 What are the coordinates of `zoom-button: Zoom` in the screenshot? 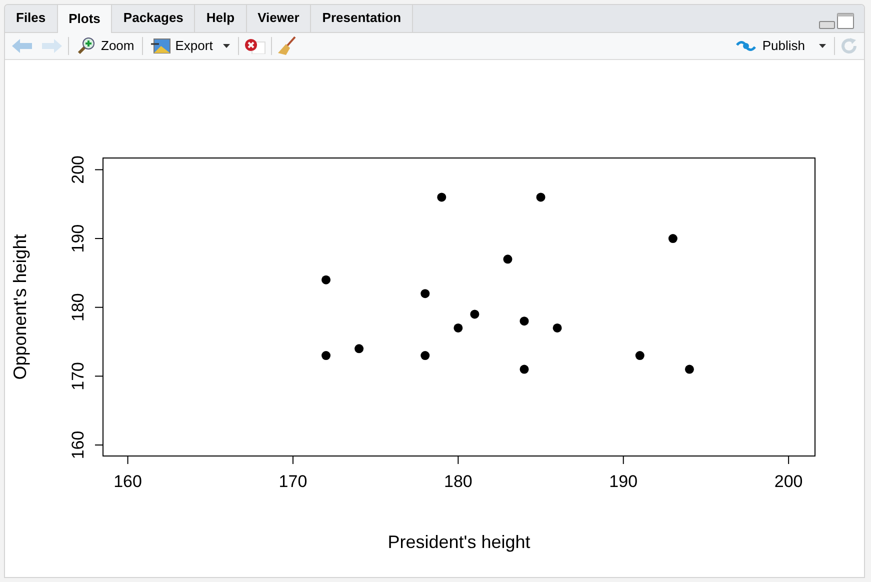 It's located at (106, 46).